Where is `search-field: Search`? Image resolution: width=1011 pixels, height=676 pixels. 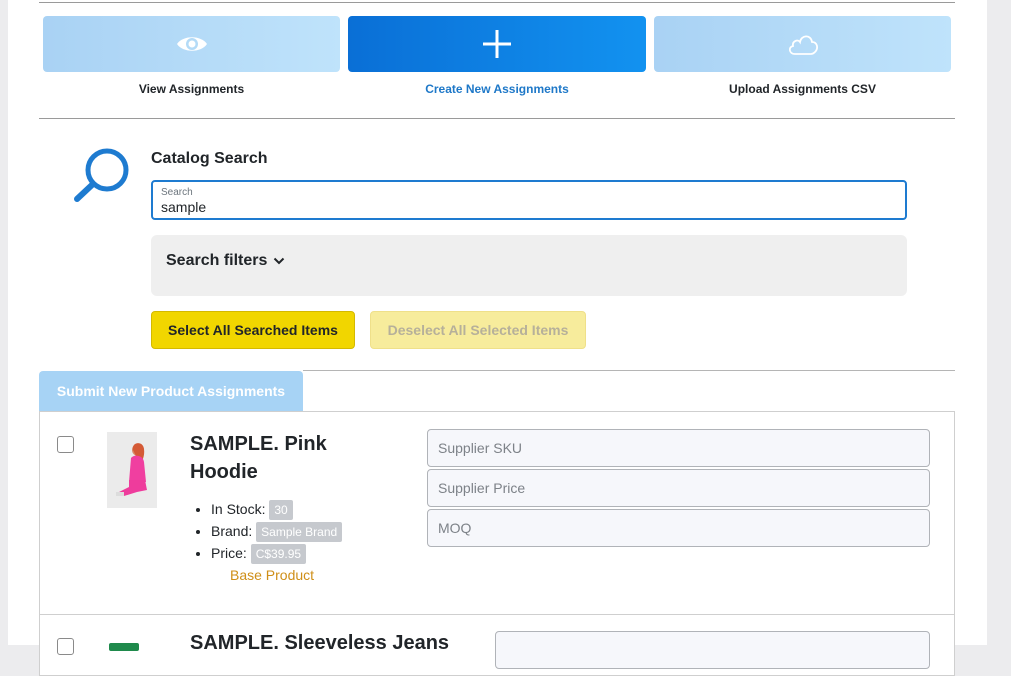
search-field: Search is located at coordinates (529, 200).